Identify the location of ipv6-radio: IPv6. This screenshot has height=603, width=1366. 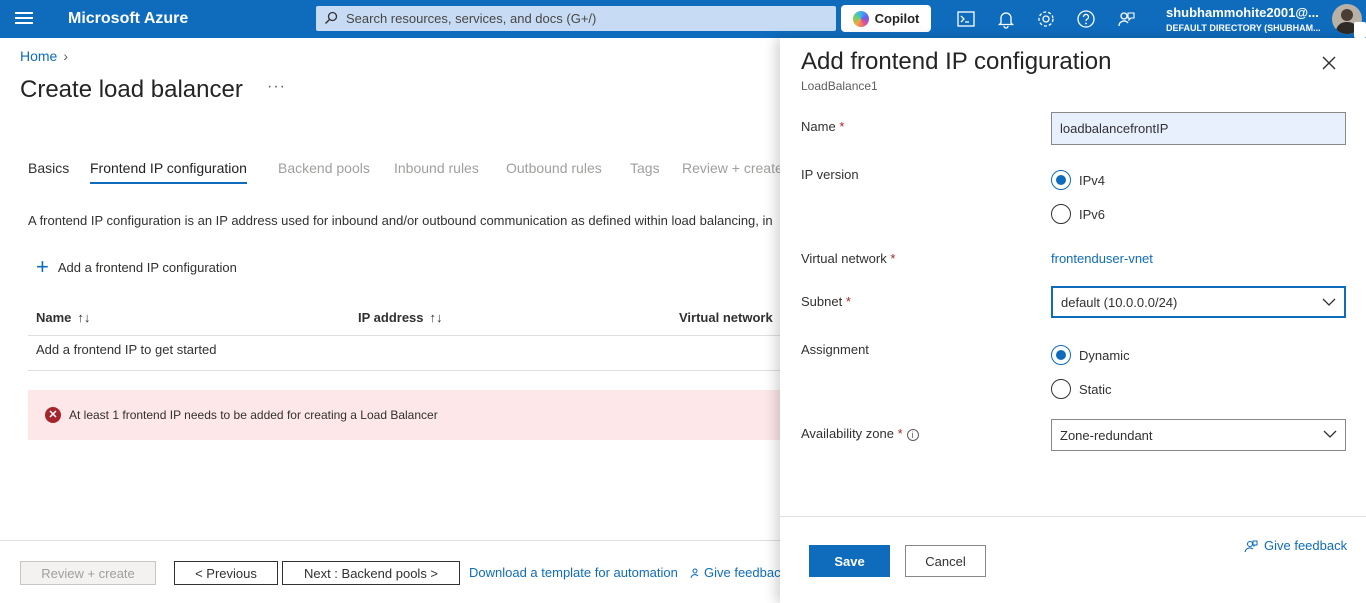
(1078, 214).